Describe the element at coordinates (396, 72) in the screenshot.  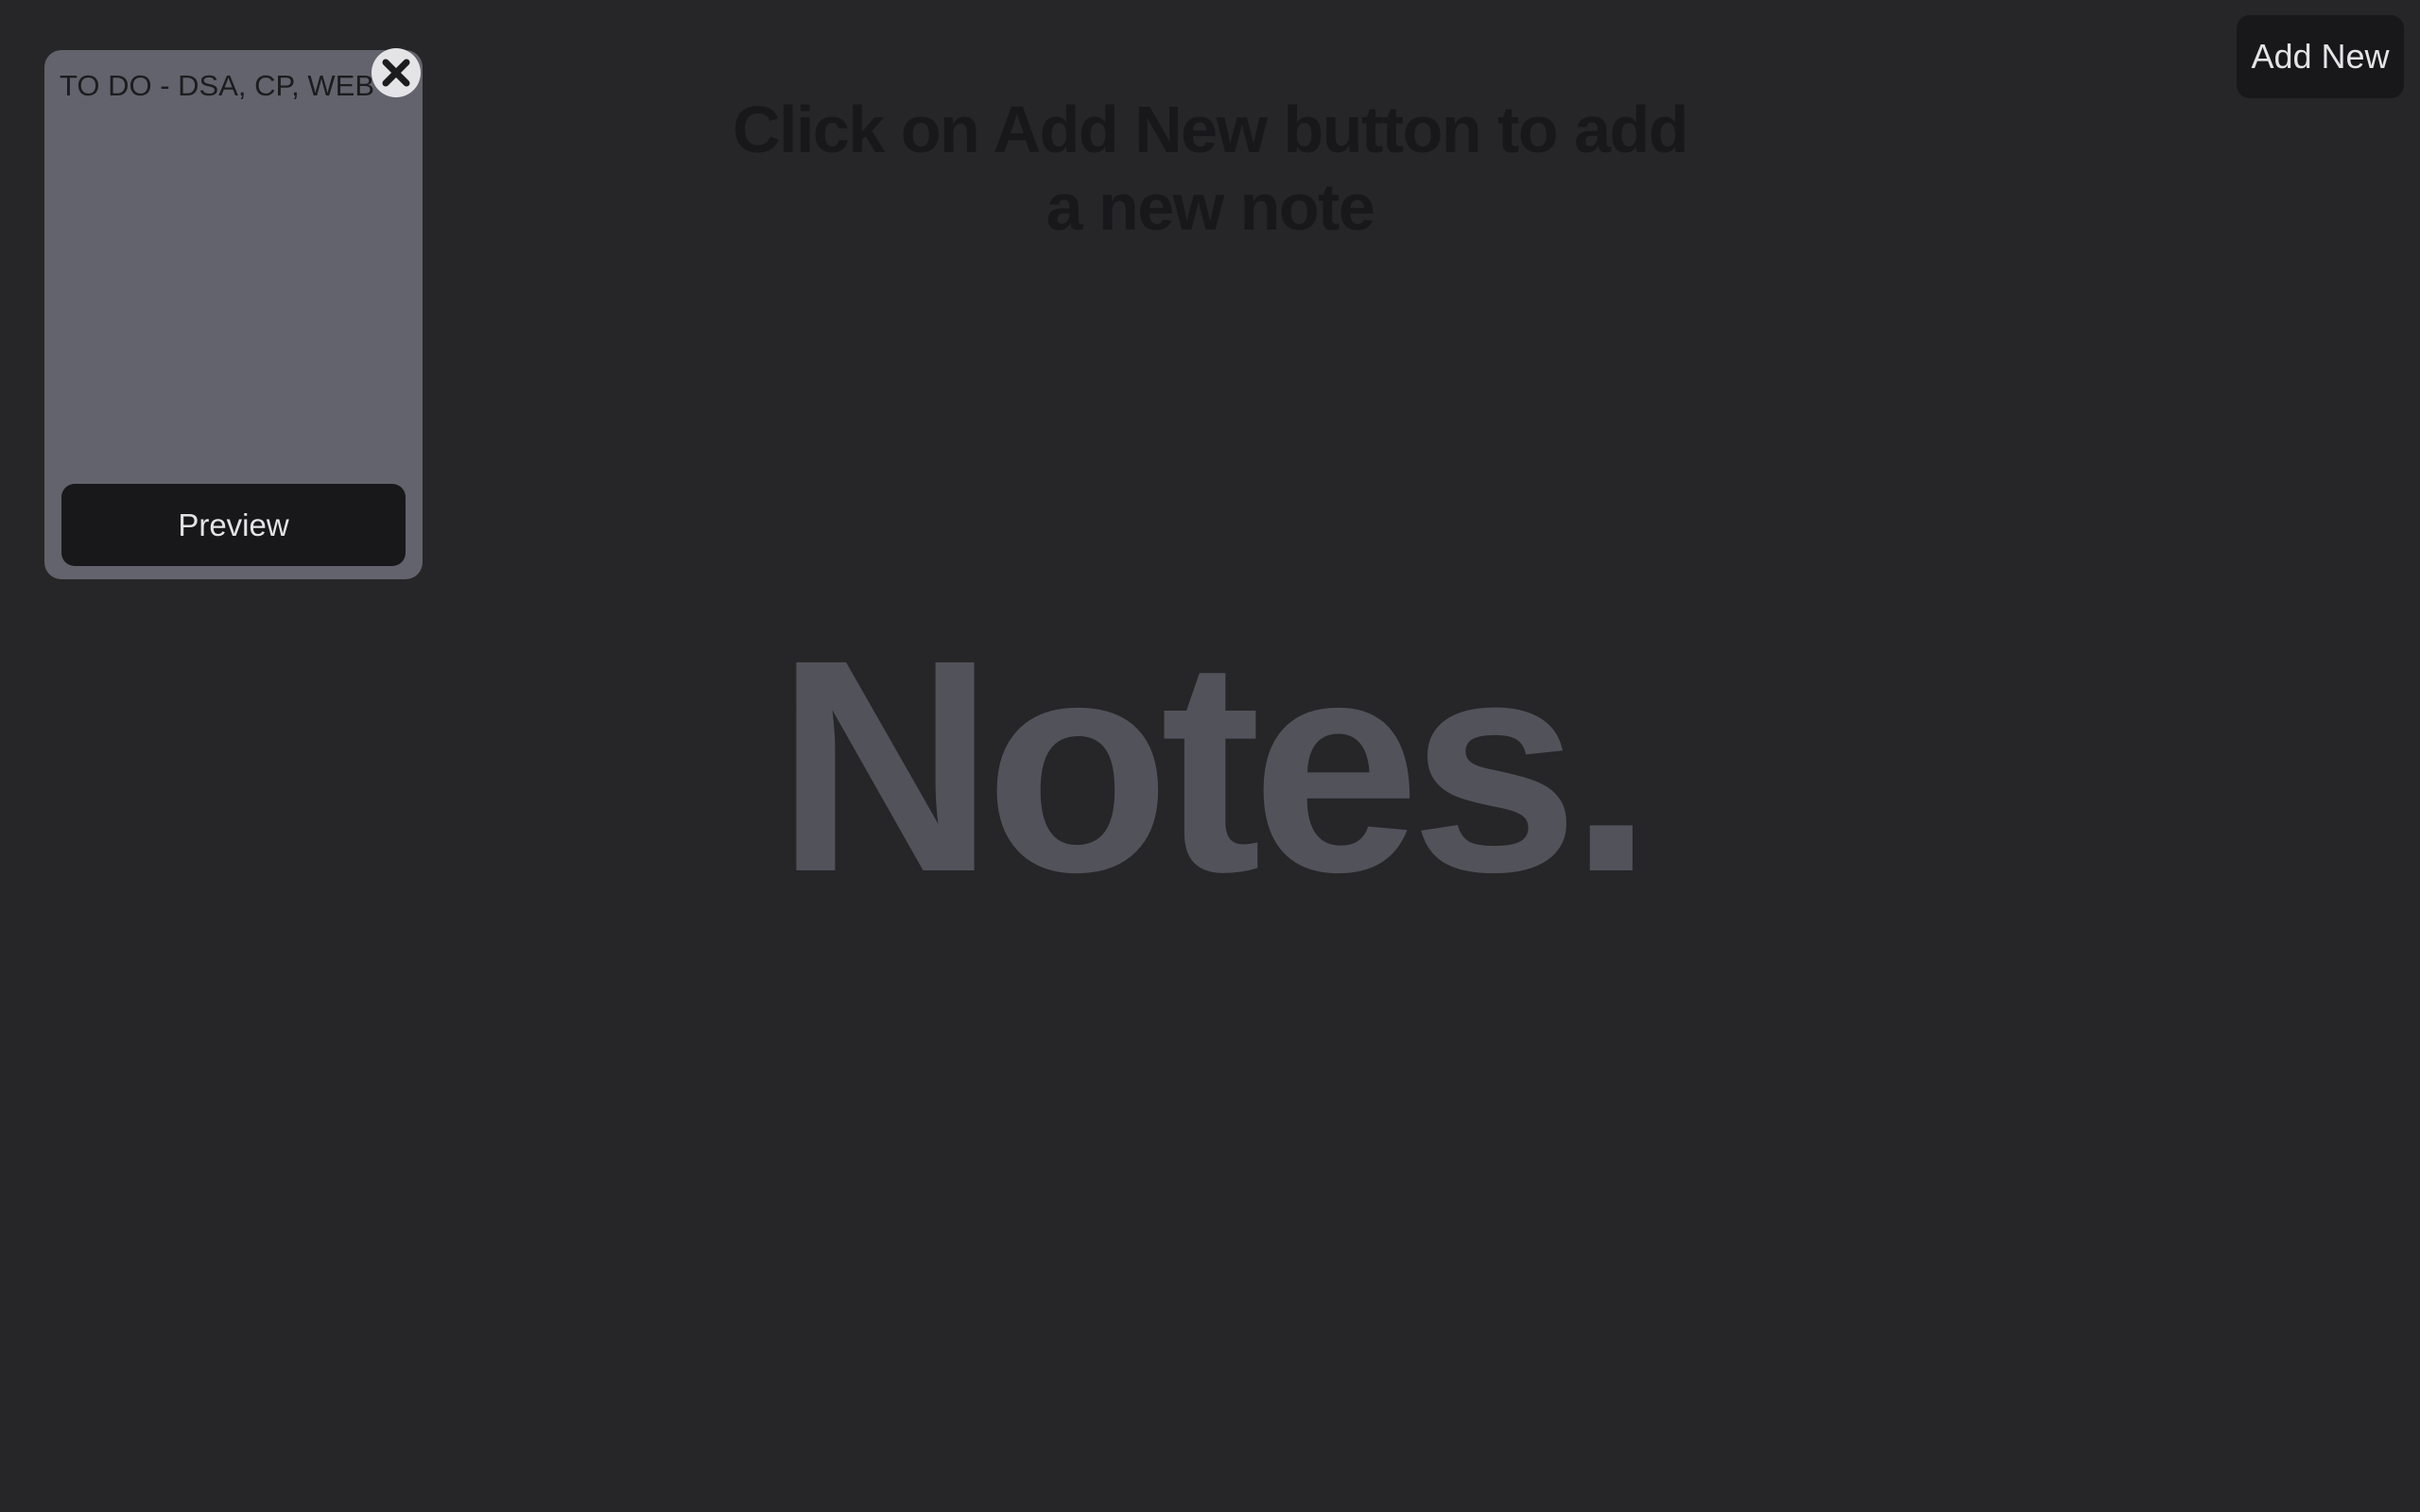
I see `close-icon` at that location.